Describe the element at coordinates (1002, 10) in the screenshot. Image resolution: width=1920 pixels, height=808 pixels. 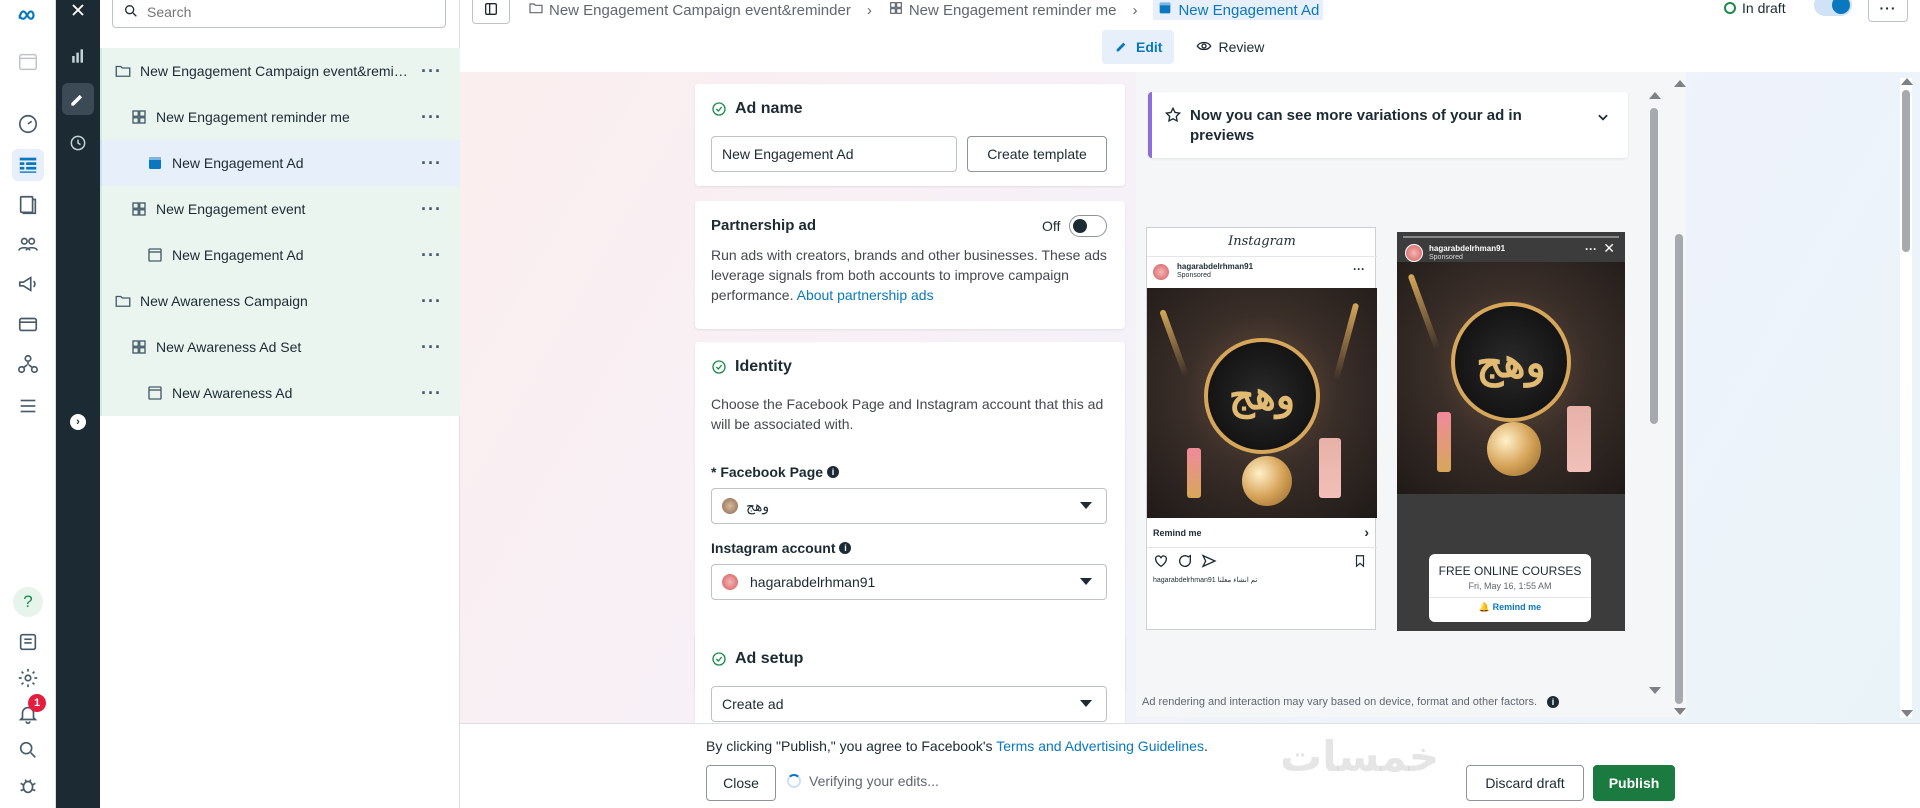
I see `breadcrumb-adset: New Engagement reminder me` at that location.